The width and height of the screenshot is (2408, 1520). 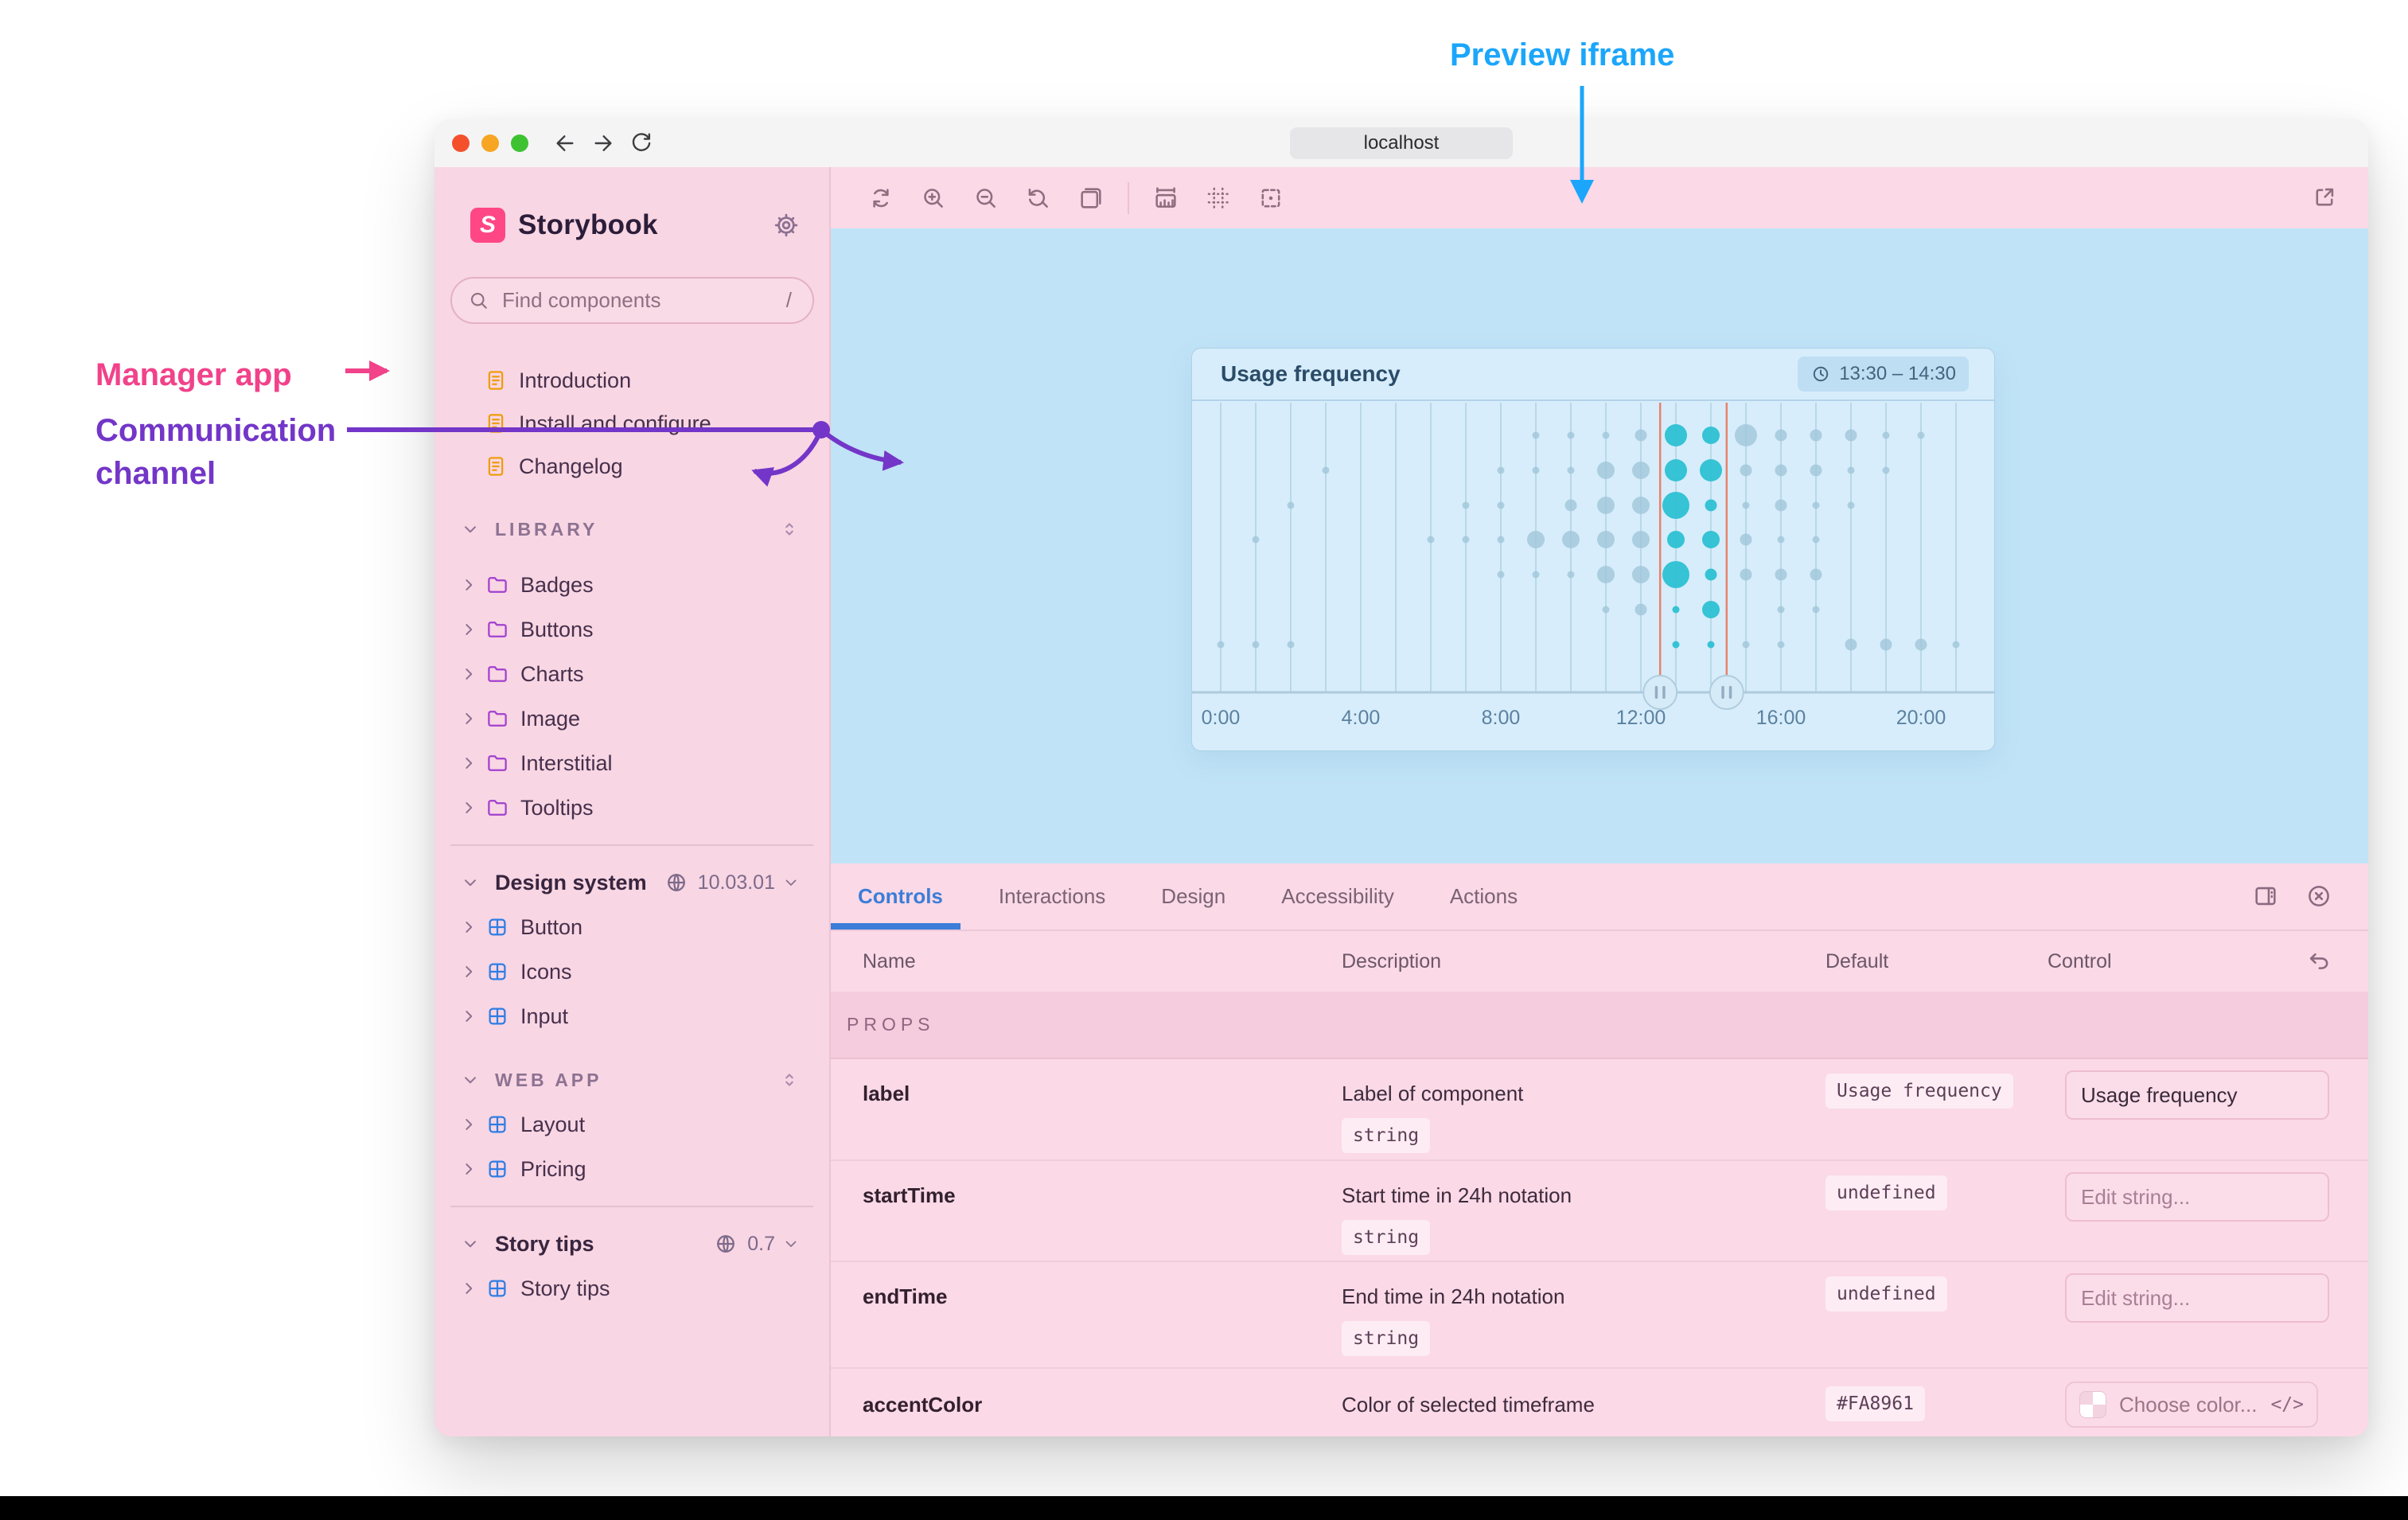 What do you see at coordinates (632, 529) in the screenshot?
I see `sidebar-section-library: LIBRARY` at bounding box center [632, 529].